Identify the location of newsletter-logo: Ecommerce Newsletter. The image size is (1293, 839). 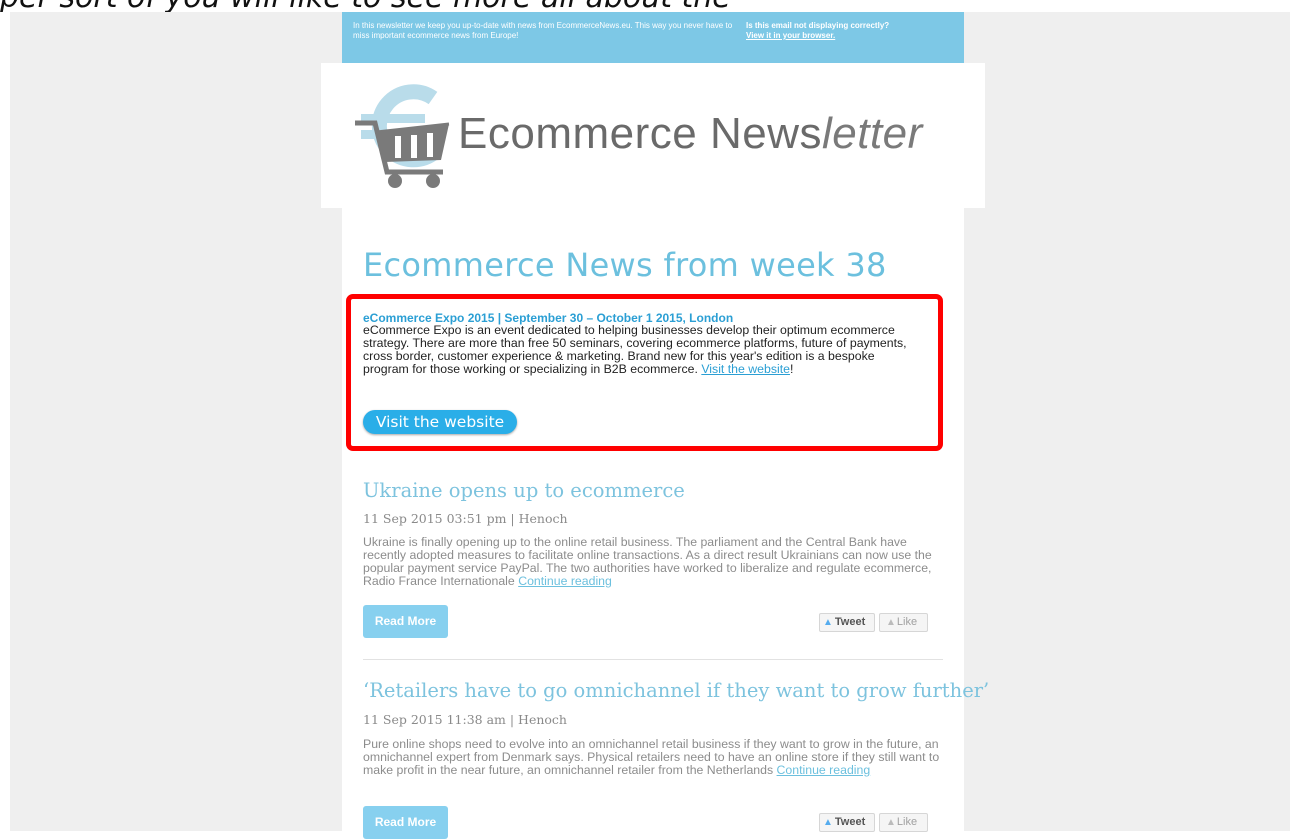
(653, 135).